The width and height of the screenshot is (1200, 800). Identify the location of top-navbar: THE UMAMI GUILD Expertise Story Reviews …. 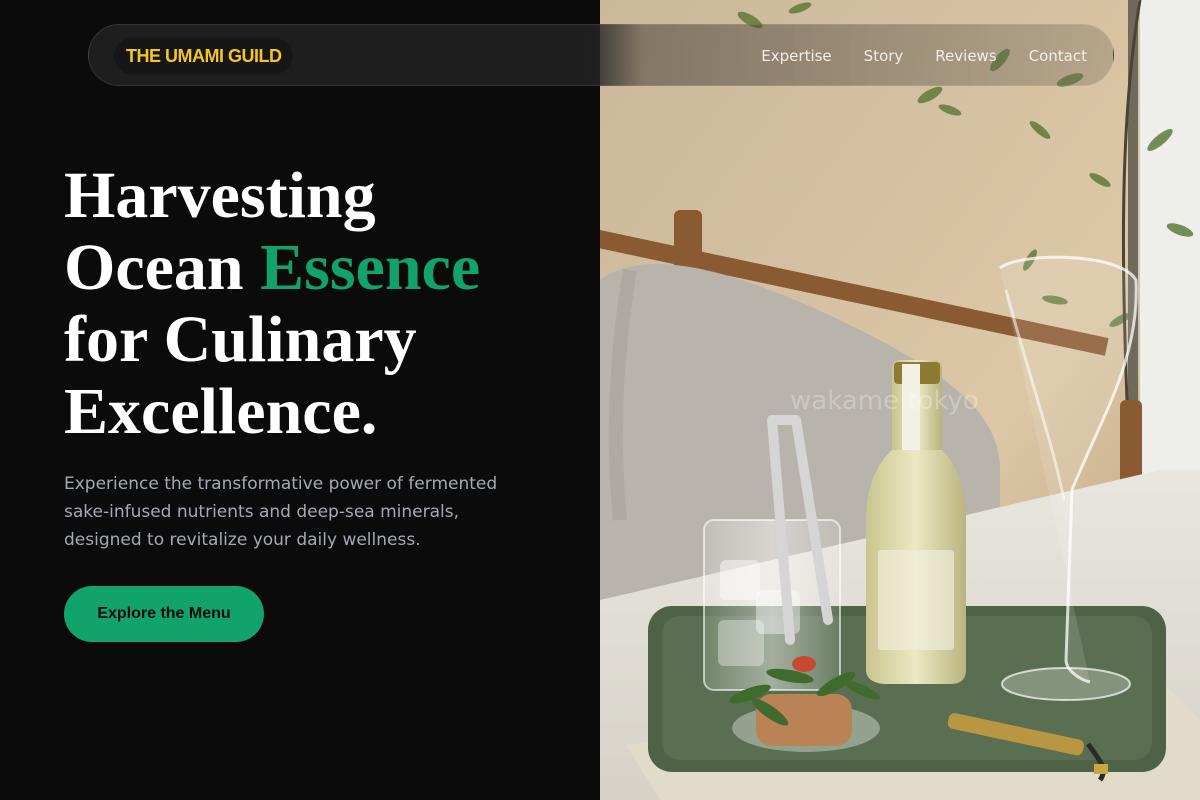
(601, 55).